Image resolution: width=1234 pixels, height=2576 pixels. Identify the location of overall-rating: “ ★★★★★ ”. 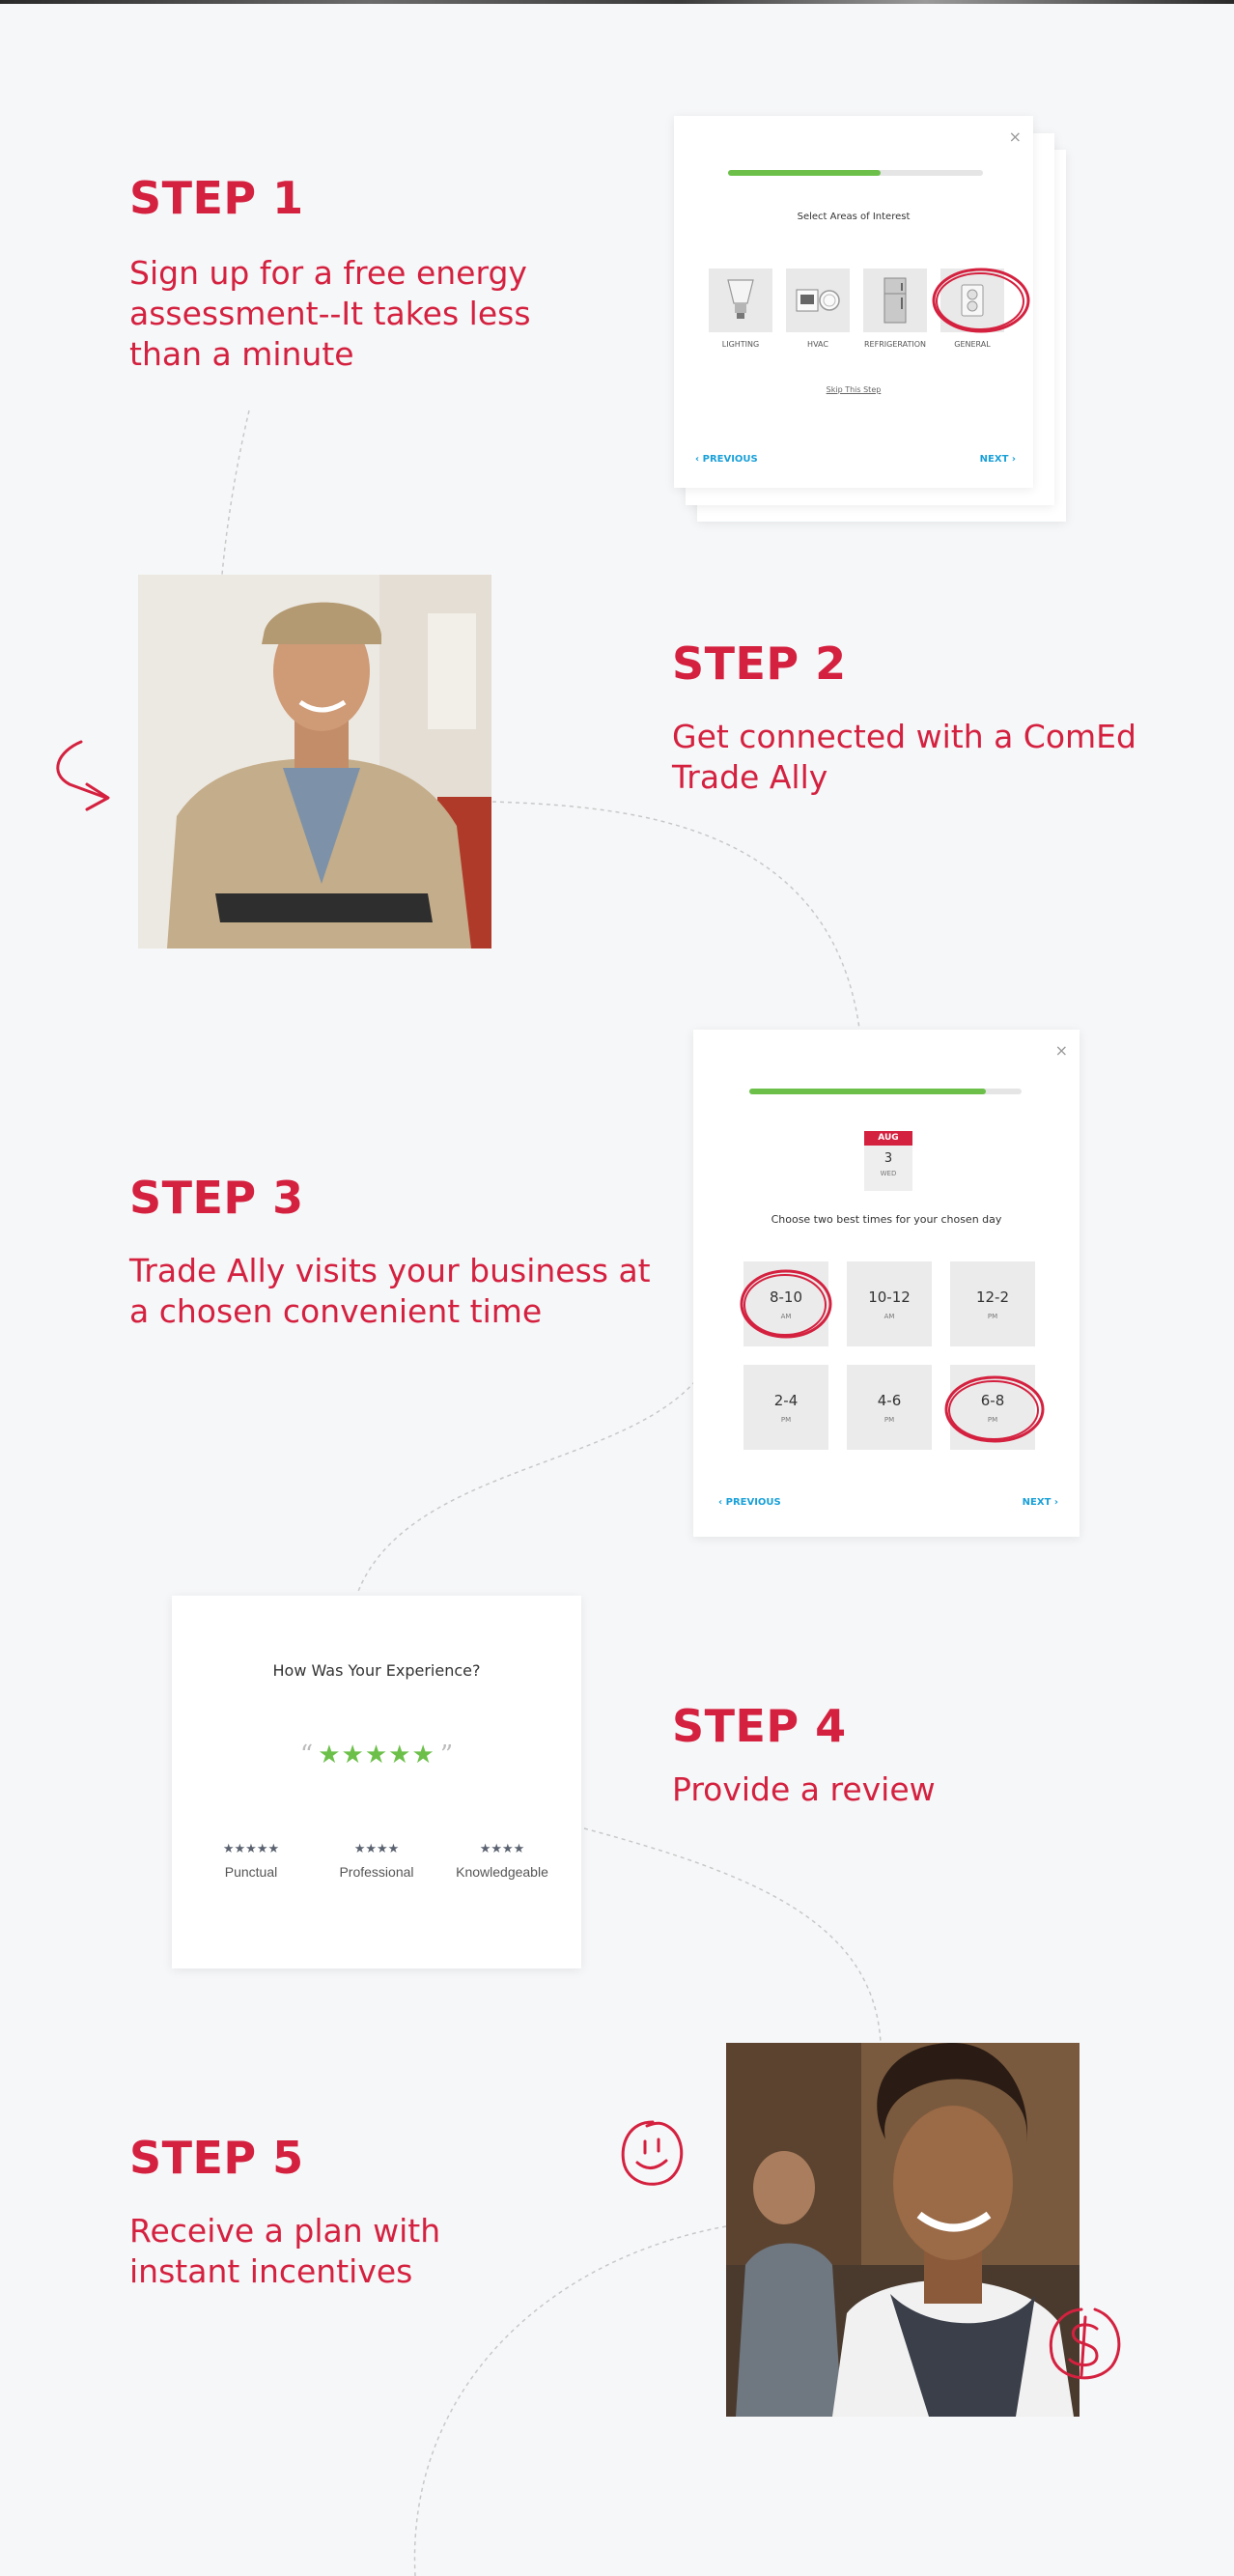
(376, 1755).